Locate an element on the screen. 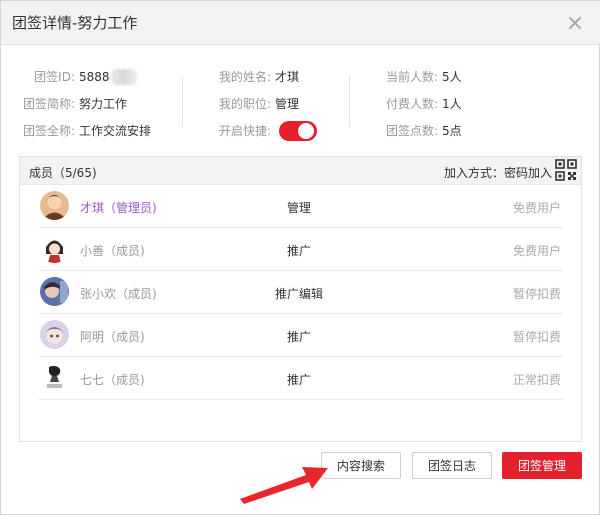 Image resolution: width=600 pixels, height=515 pixels. my-name-row: 我的姓名: 才琪 is located at coordinates (268, 76).